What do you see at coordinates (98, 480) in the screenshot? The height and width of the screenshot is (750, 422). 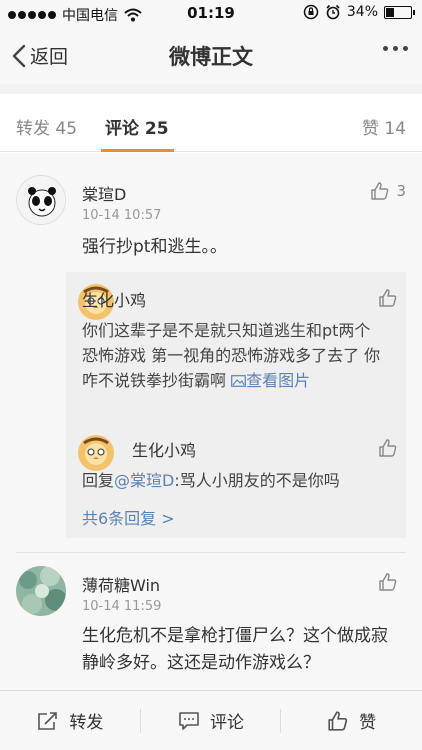 I see `reply-prefix: 回复` at bounding box center [98, 480].